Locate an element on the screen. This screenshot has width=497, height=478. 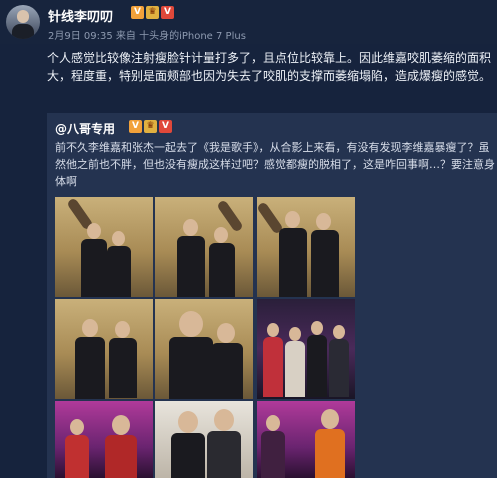
repost-badges: V ♛ V is located at coordinates (150, 126).